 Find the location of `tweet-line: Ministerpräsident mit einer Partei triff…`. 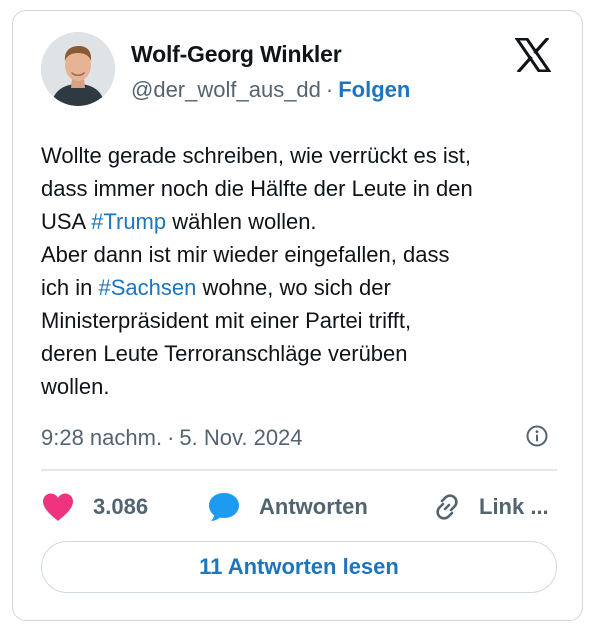

tweet-line: Ministerpräsident mit einer Partei triff… is located at coordinates (226, 320).